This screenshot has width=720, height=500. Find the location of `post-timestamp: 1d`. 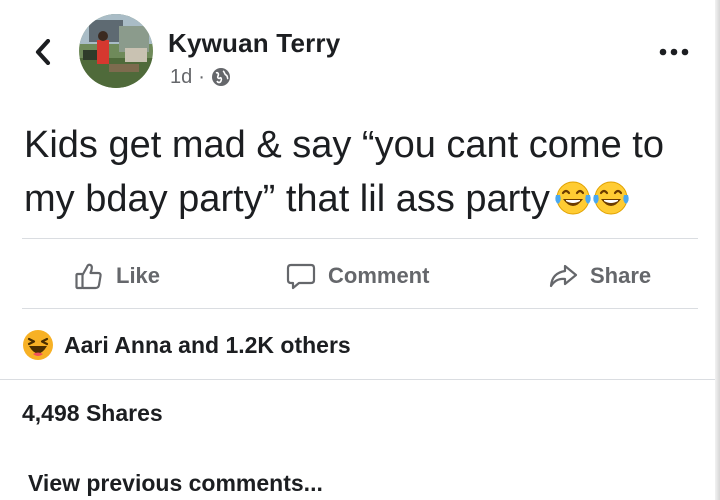

post-timestamp: 1d is located at coordinates (181, 77).